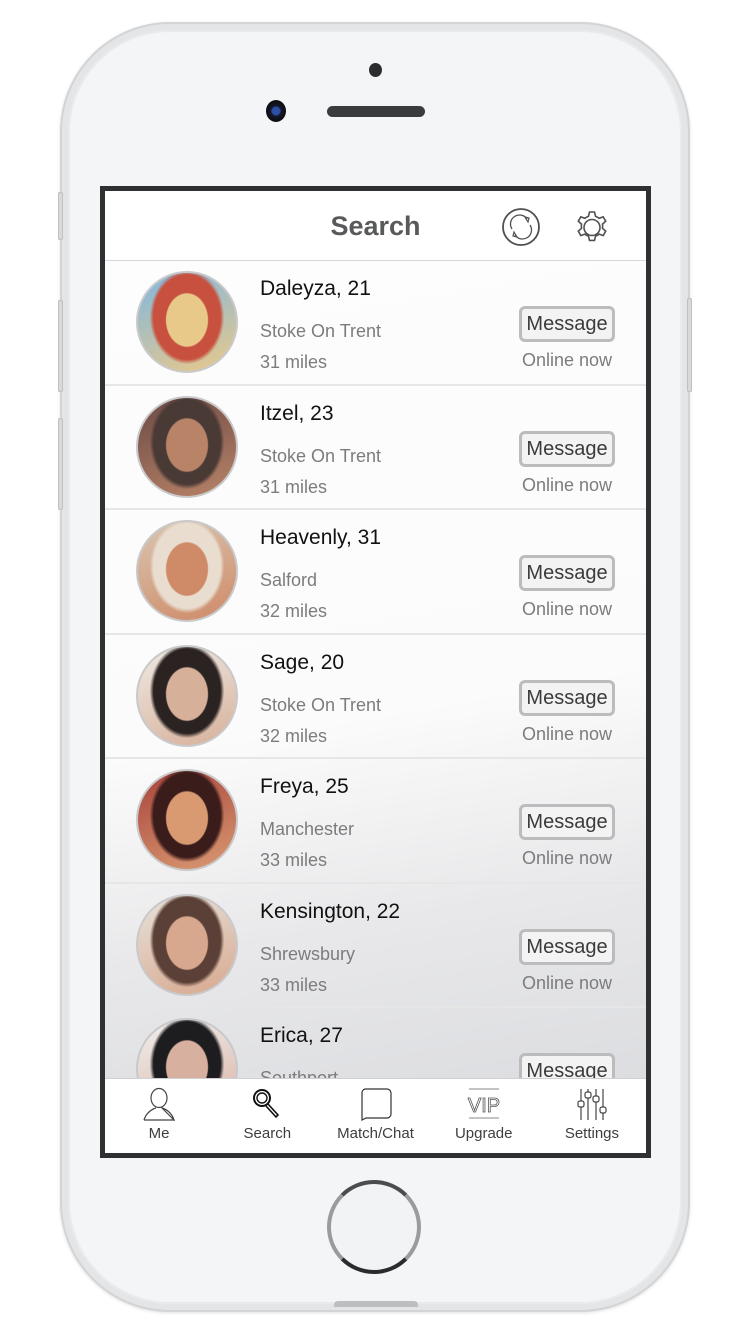 The image size is (750, 1334). I want to click on profile-row: Erica, 27 Southport Message, so click(375, 1043).